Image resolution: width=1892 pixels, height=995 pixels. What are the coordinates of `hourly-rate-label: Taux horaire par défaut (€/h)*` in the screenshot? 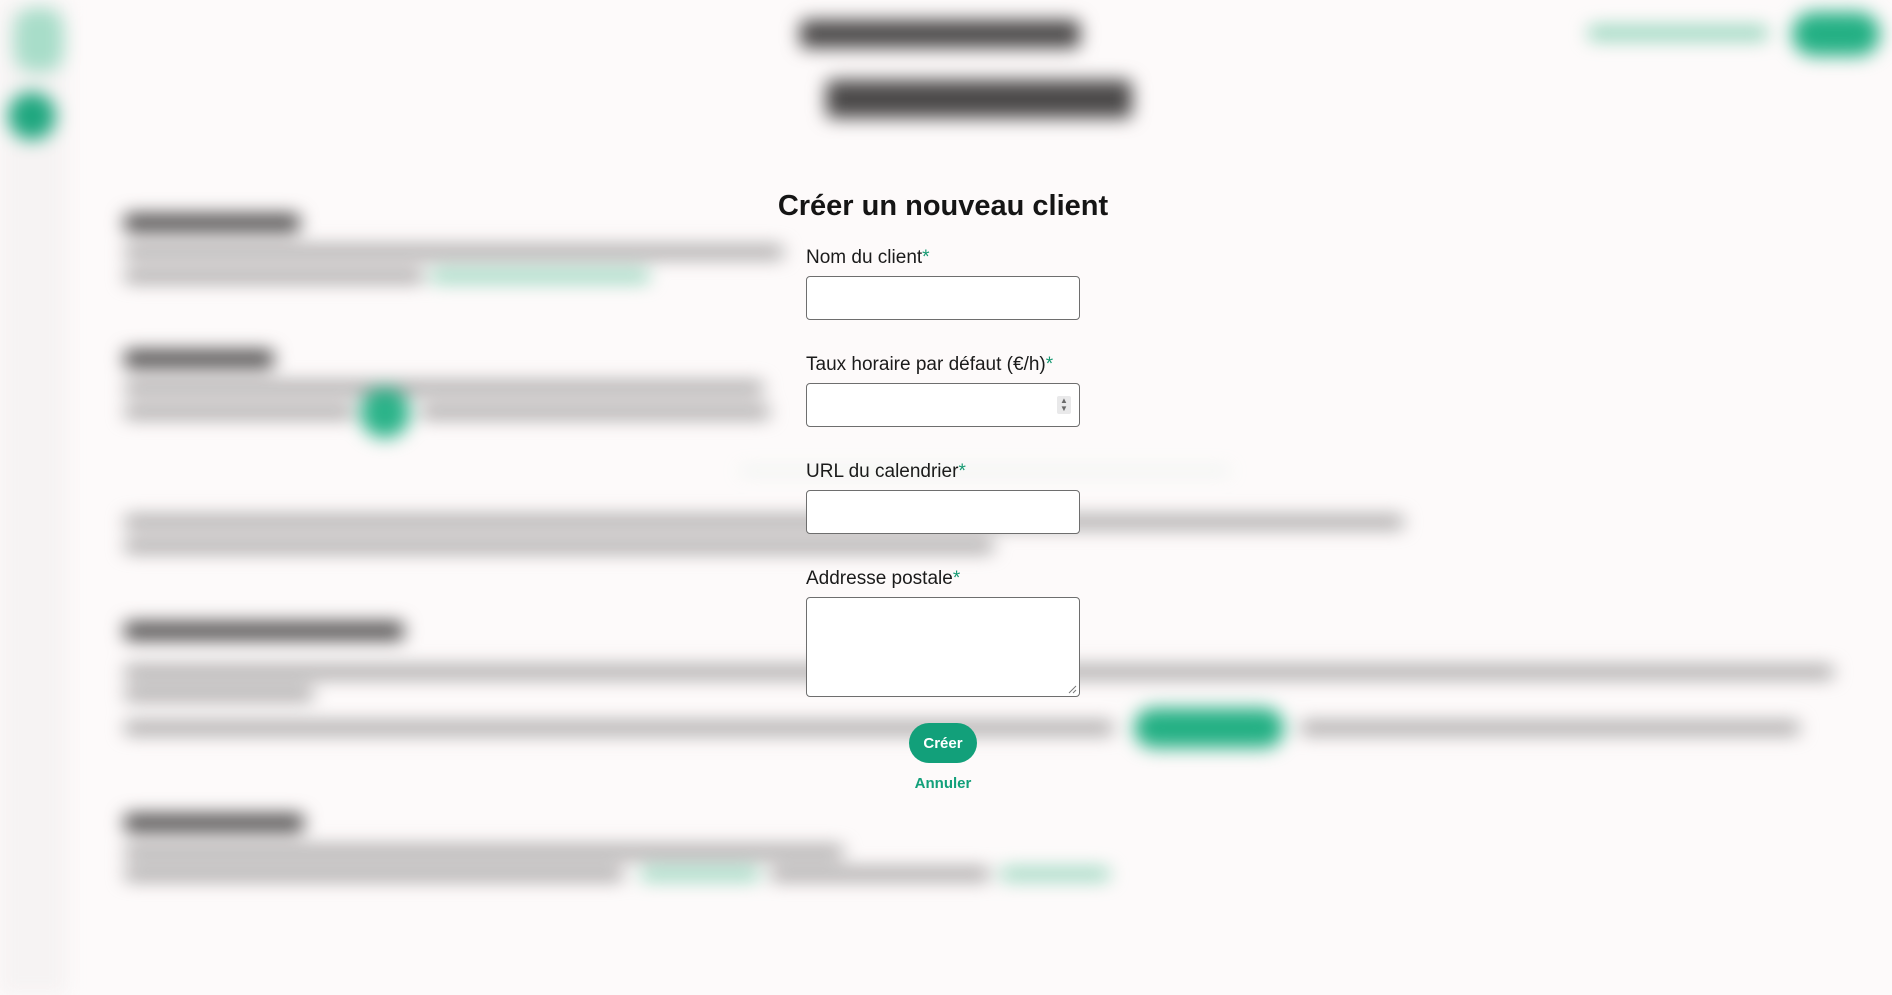 It's located at (943, 365).